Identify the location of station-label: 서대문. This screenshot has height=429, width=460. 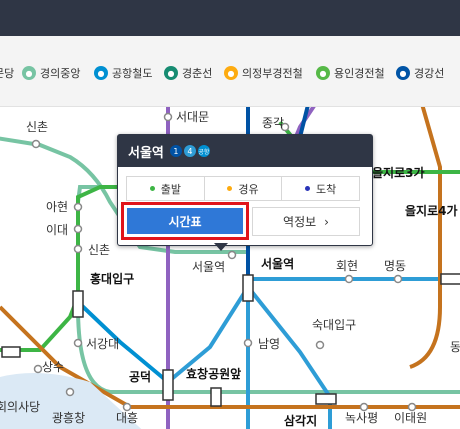
(192, 117).